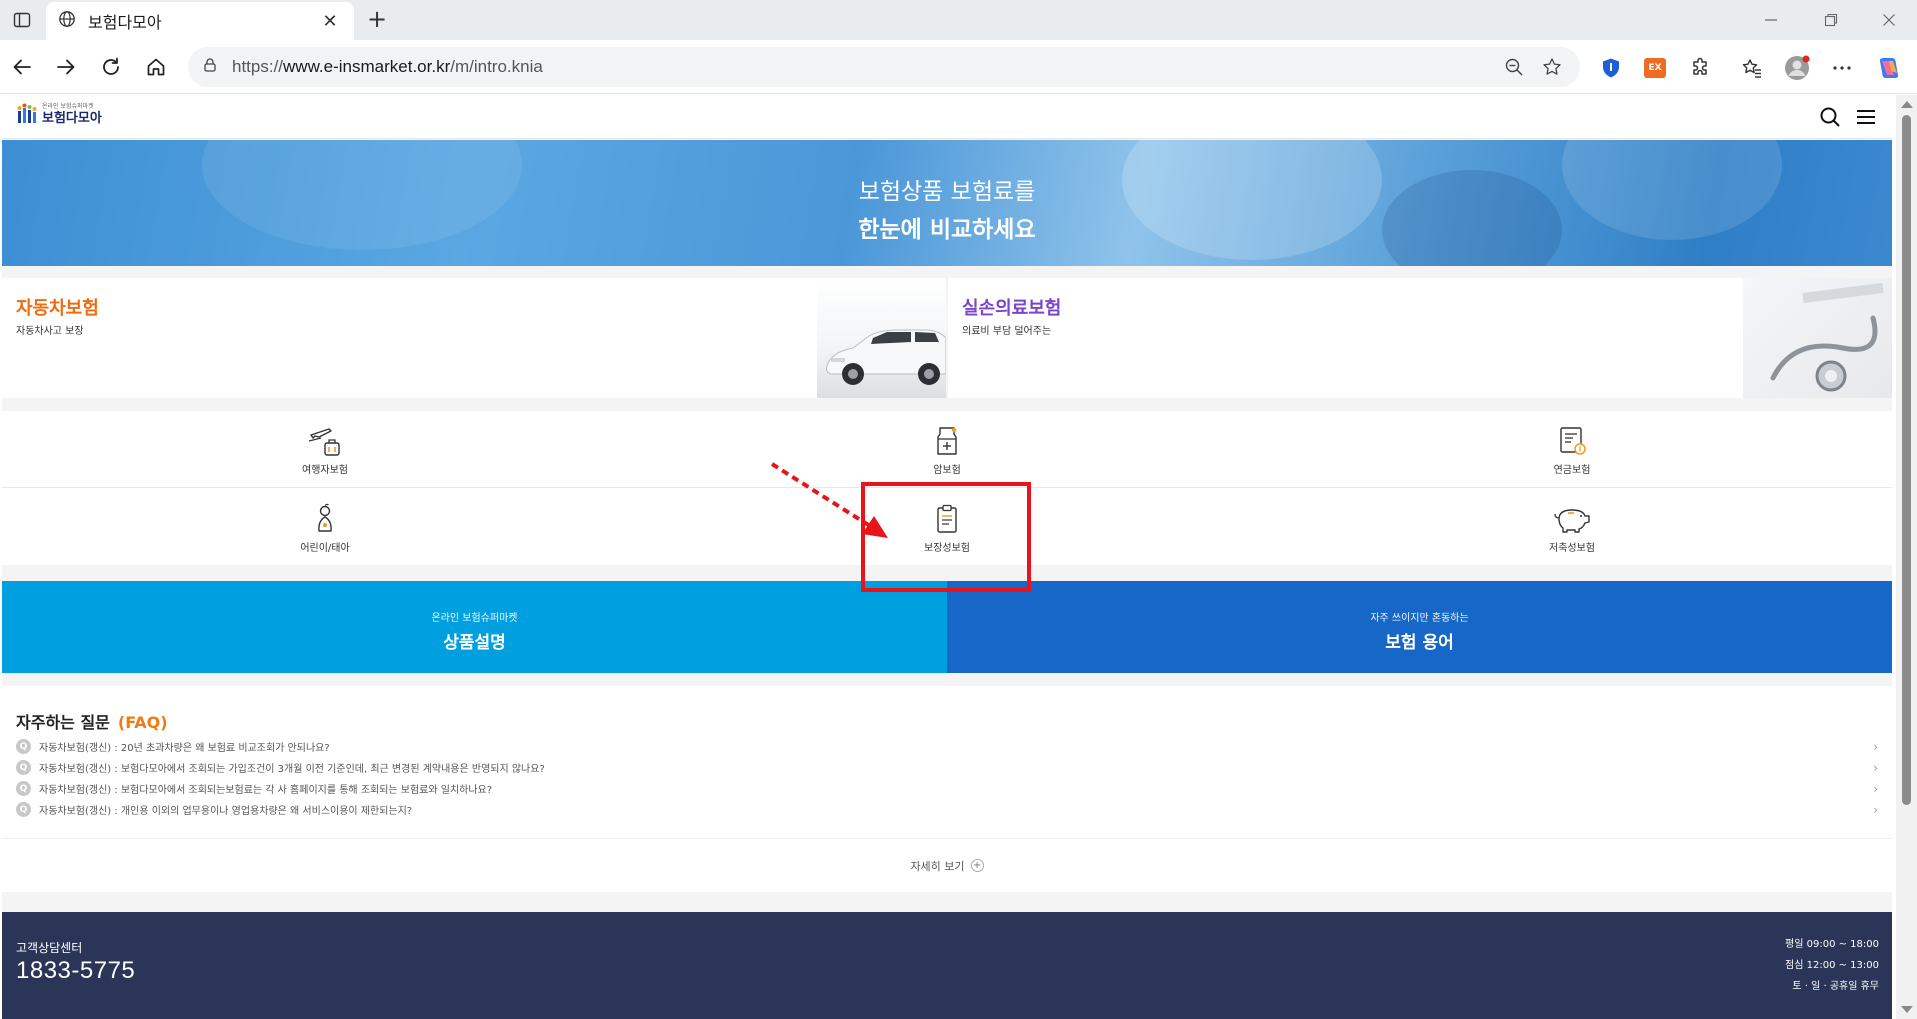  Describe the element at coordinates (1572, 518) in the screenshot. I see `piggy-bank-icon` at that location.